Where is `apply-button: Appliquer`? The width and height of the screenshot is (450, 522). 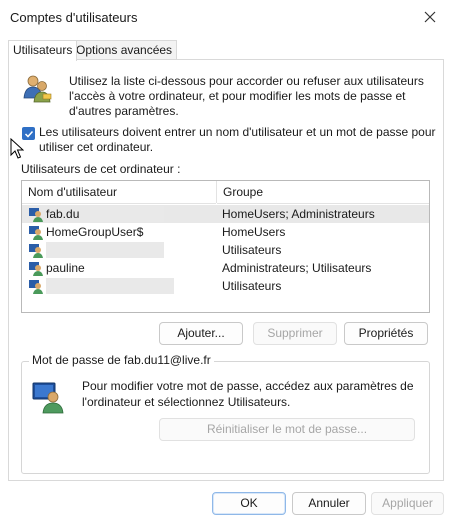 apply-button: Appliquer is located at coordinates (407, 503).